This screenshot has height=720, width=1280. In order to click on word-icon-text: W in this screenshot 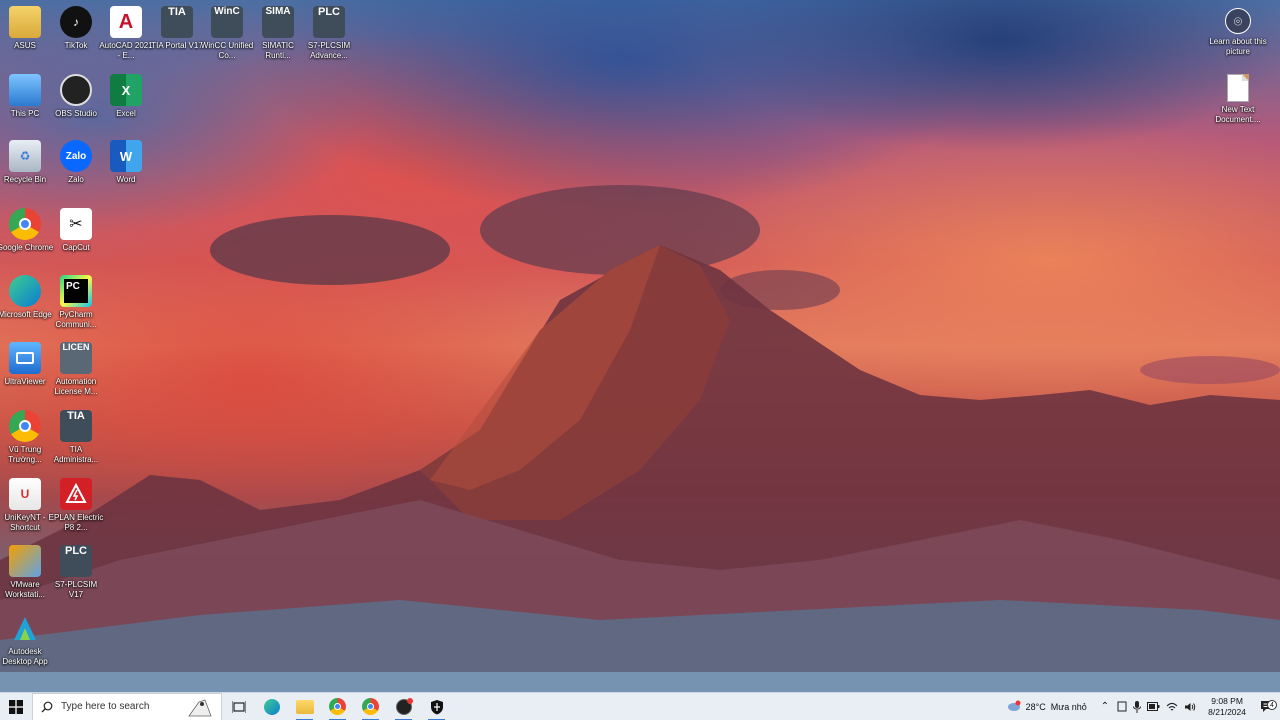, I will do `click(126, 156)`.